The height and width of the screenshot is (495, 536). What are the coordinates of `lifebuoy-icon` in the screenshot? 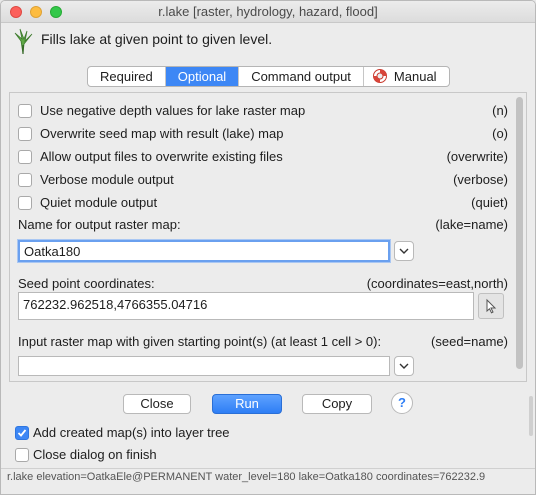 It's located at (379, 76).